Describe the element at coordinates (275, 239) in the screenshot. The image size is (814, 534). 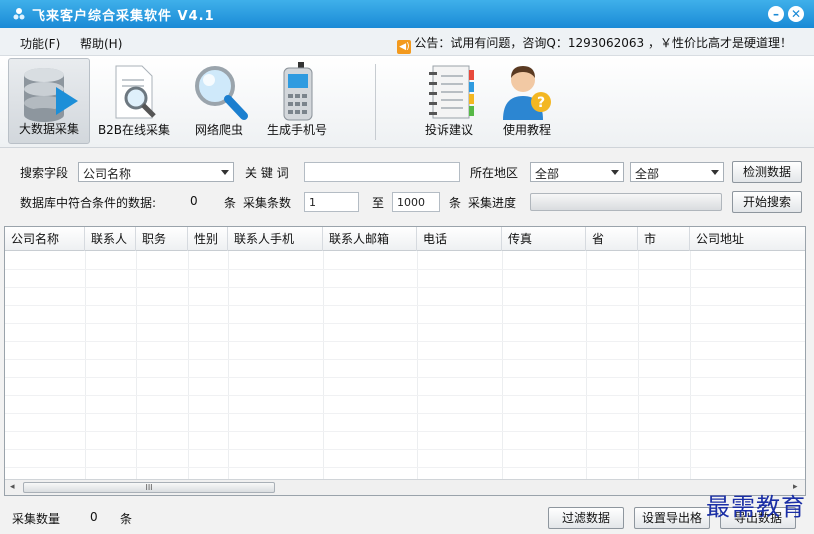
I see `col-contact-mobile: 联系人手机` at that location.